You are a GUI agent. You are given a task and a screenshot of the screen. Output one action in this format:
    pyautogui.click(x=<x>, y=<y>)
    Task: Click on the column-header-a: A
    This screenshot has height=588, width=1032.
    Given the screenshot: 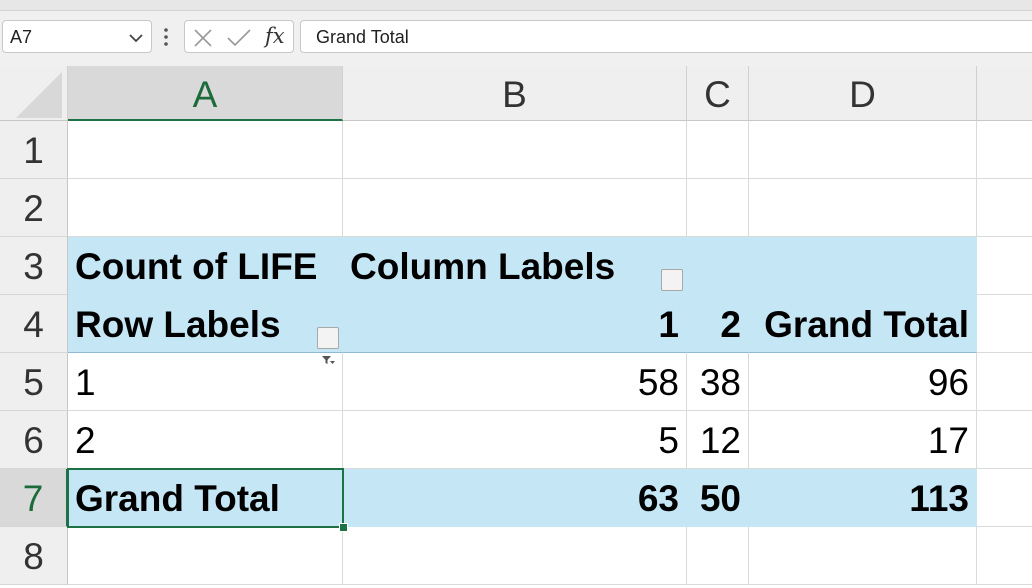 What is the action you would take?
    pyautogui.click(x=205, y=93)
    